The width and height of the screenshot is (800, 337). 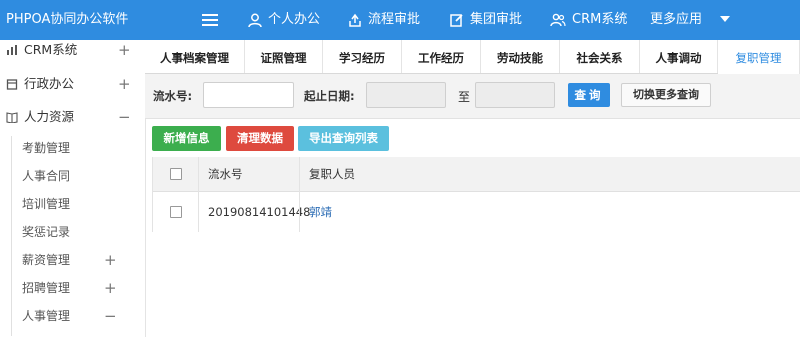 What do you see at coordinates (284, 56) in the screenshot?
I see `tab-certificates: 证照管理` at bounding box center [284, 56].